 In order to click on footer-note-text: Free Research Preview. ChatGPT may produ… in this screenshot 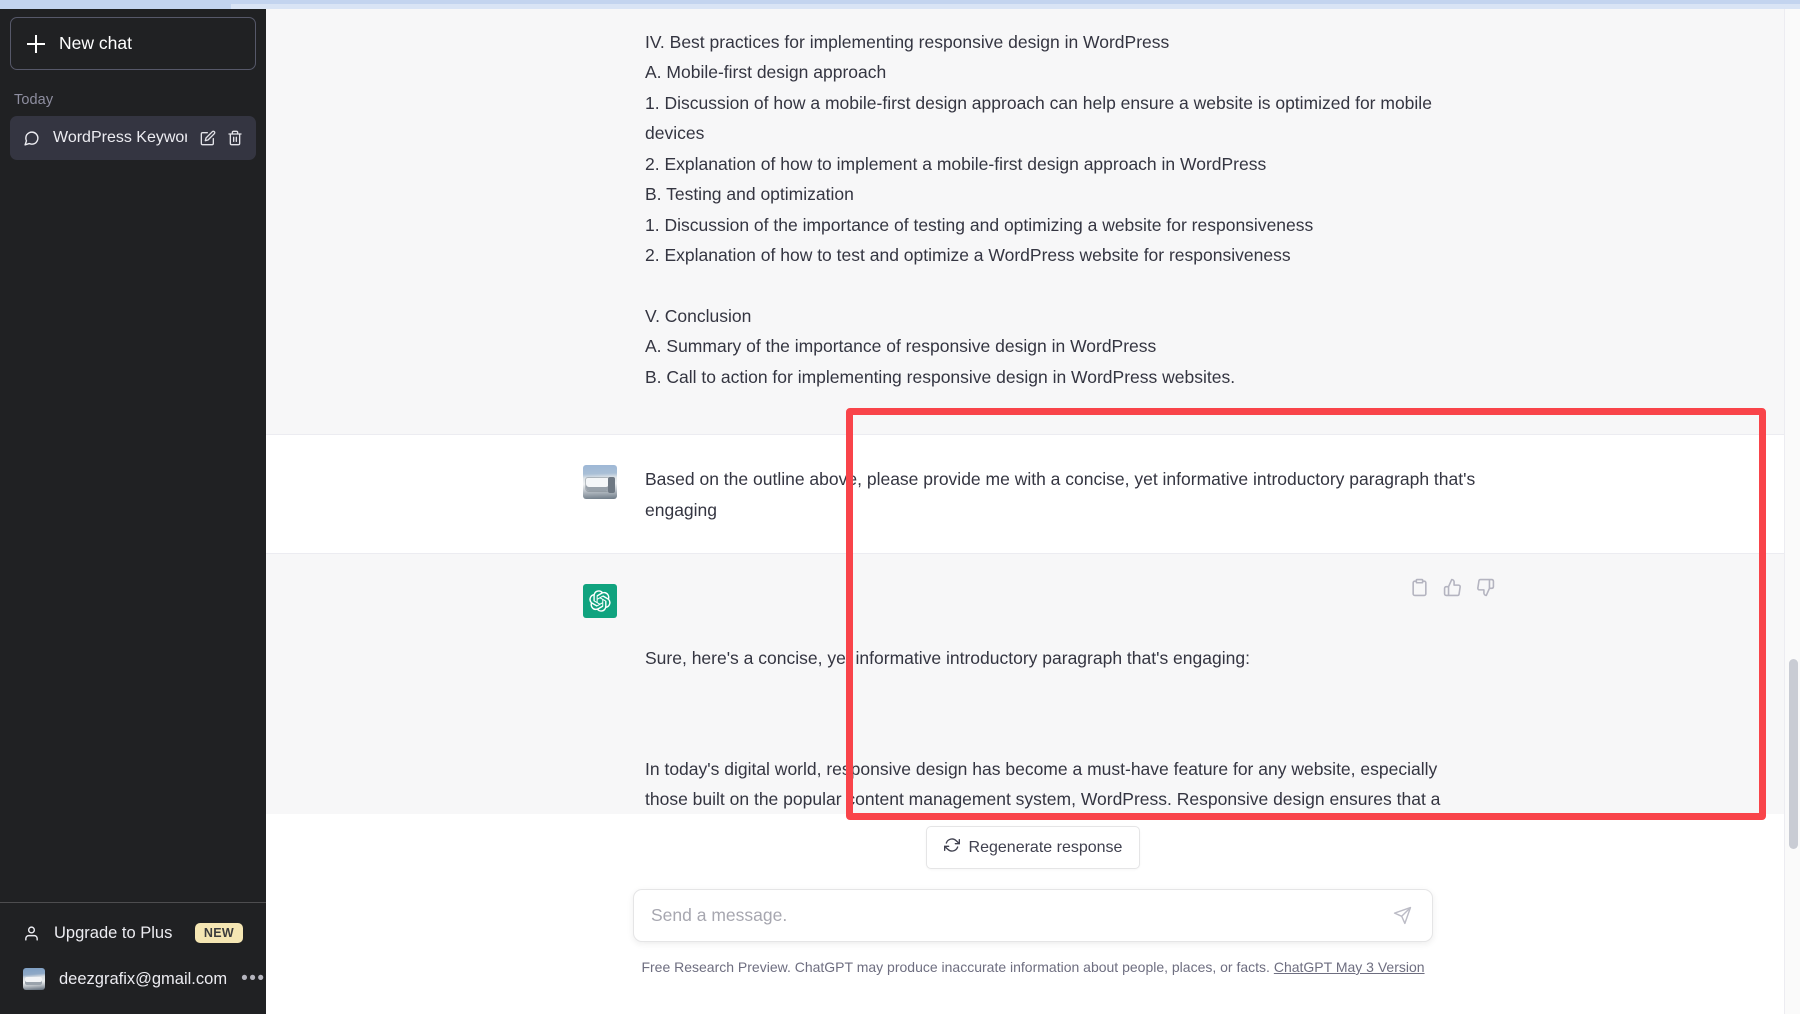, I will do `click(955, 967)`.